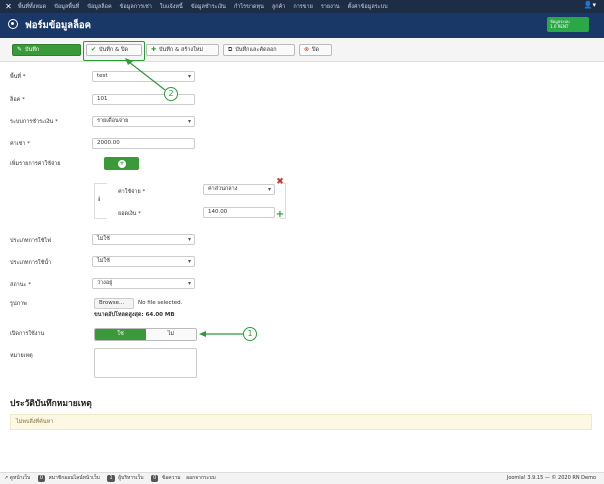 This screenshot has width=604, height=484. I want to click on save-new-button: ✚ บันทึก & สร้างใหม่, so click(182, 50).